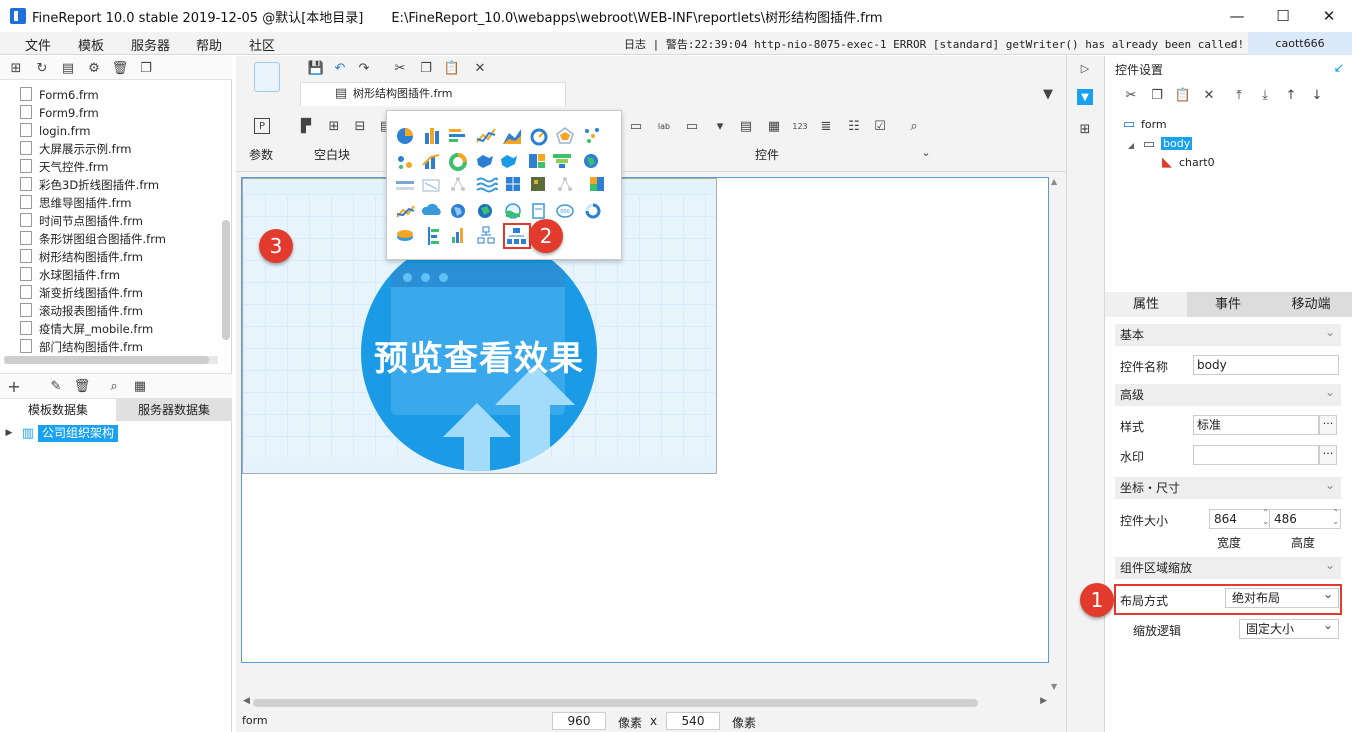 This screenshot has width=1352, height=732. What do you see at coordinates (431, 185) in the screenshot?
I see `line-map-icon` at bounding box center [431, 185].